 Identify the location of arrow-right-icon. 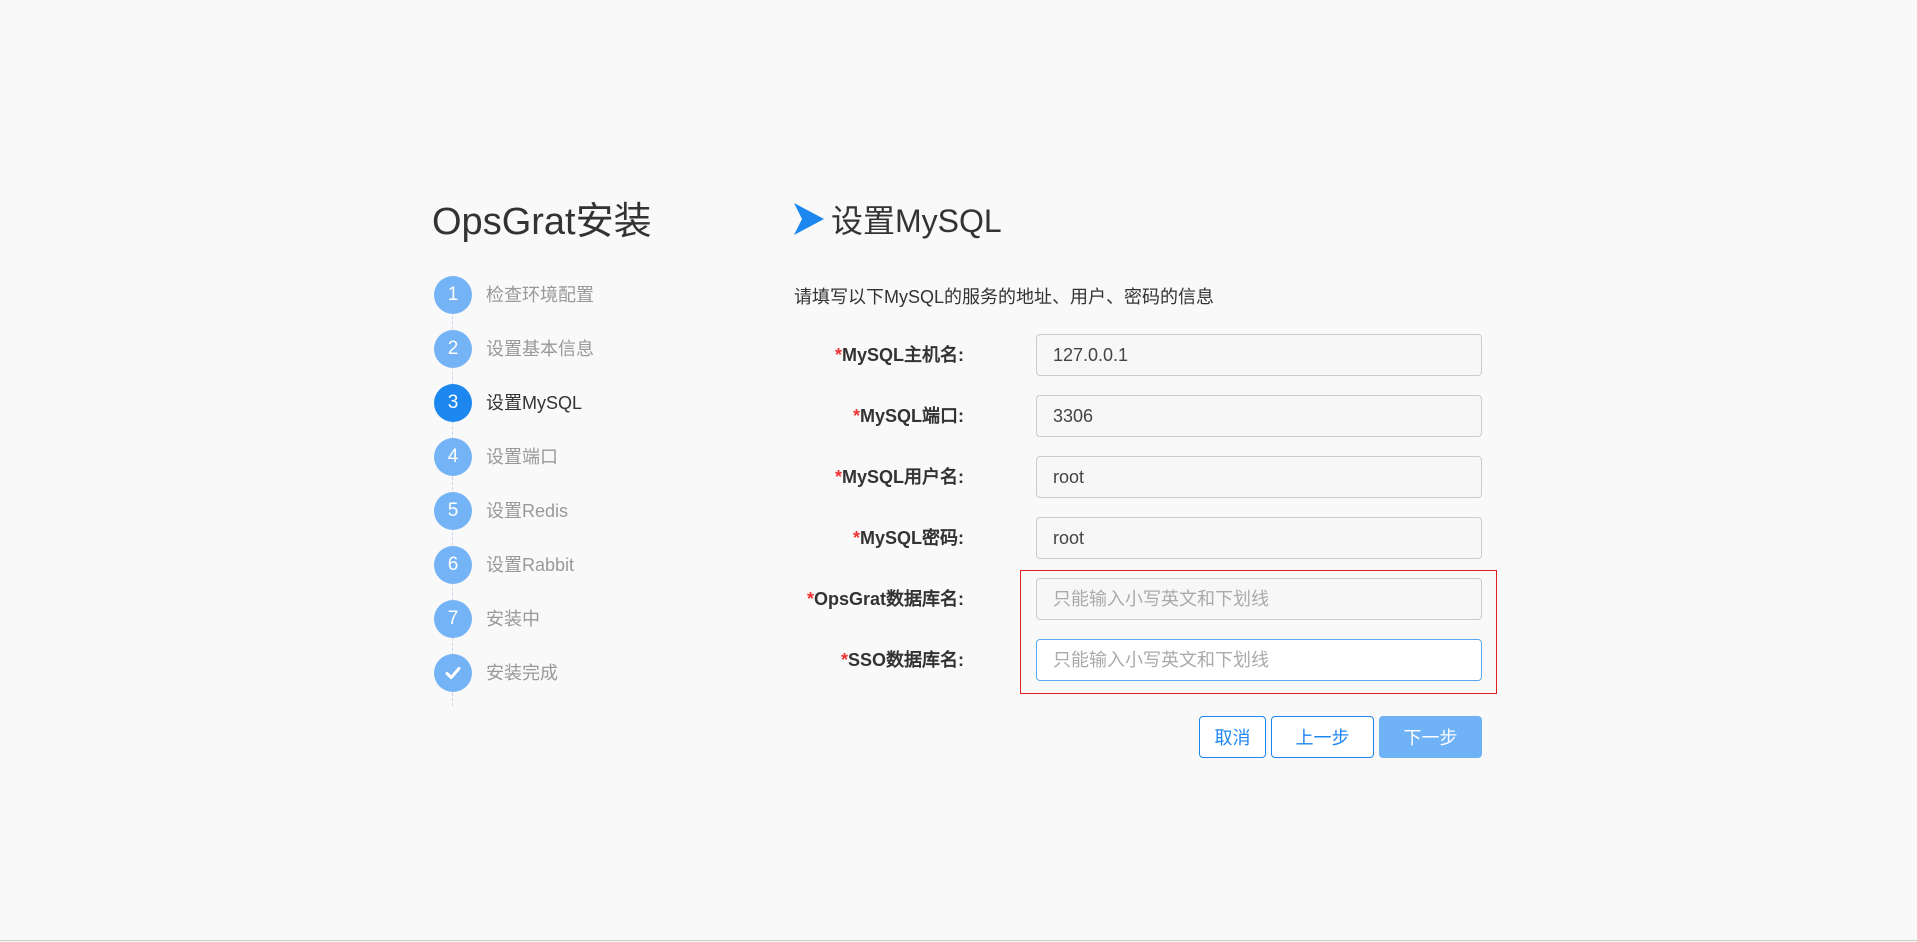
(809, 219).